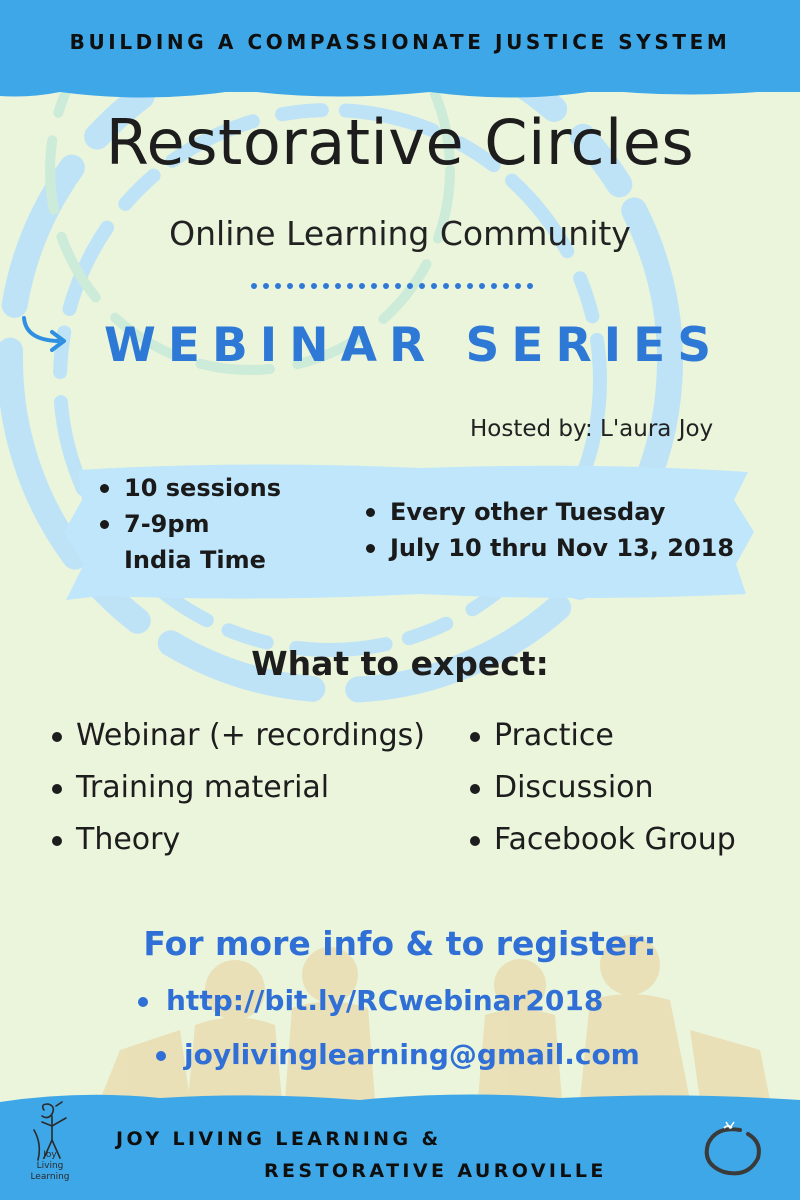 The width and height of the screenshot is (800, 1200). Describe the element at coordinates (188, 488) in the screenshot. I see `schedule-item: 10 sessions` at that location.